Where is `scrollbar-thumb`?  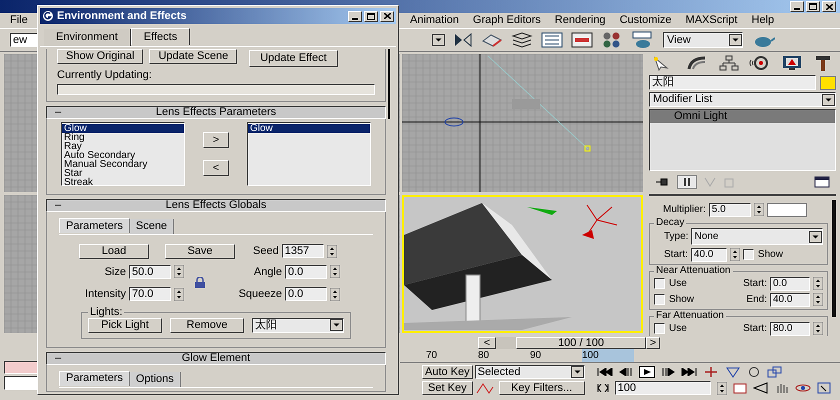
scrollbar-thumb is located at coordinates (389, 84).